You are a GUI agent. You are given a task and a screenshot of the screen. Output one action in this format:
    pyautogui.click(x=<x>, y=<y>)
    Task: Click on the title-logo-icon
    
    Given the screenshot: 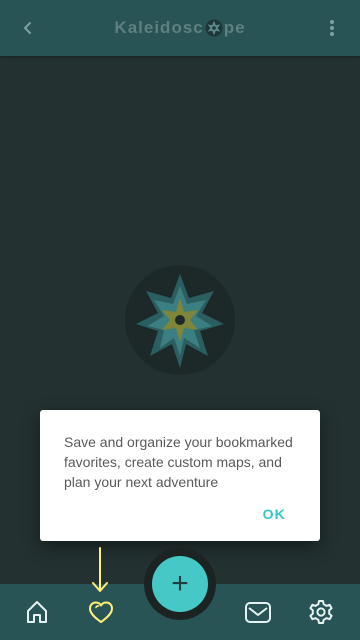 What is the action you would take?
    pyautogui.click(x=214, y=28)
    